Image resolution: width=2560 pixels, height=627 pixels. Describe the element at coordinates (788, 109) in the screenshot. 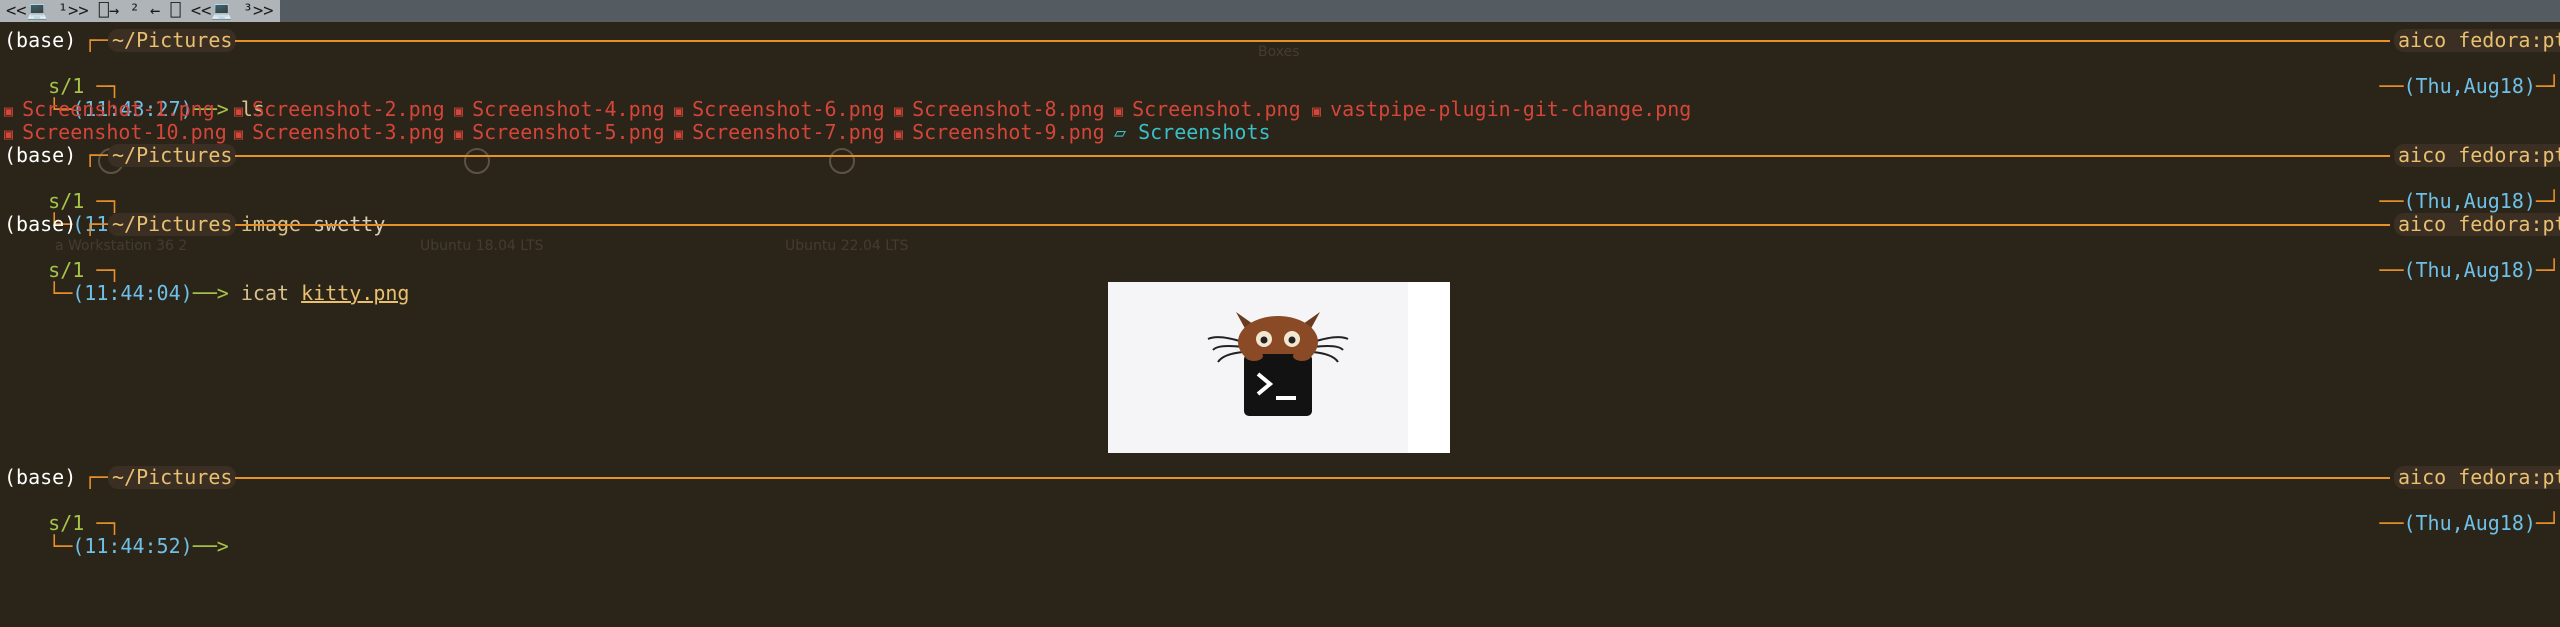

I see `file-entry: Screenshot-6.png` at that location.